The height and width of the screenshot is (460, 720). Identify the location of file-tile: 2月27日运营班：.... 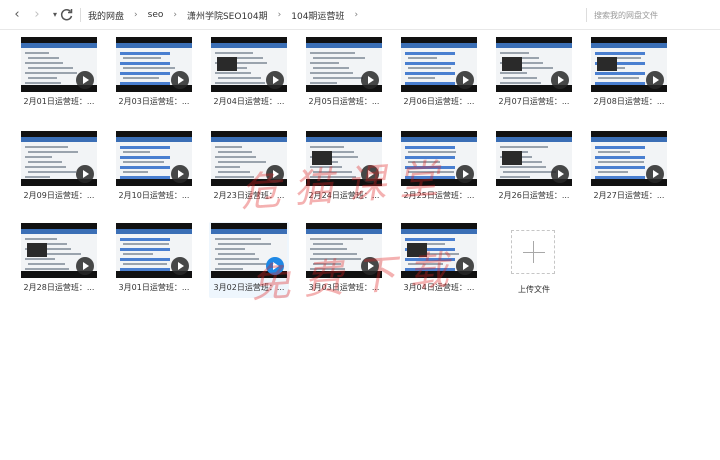
(629, 168).